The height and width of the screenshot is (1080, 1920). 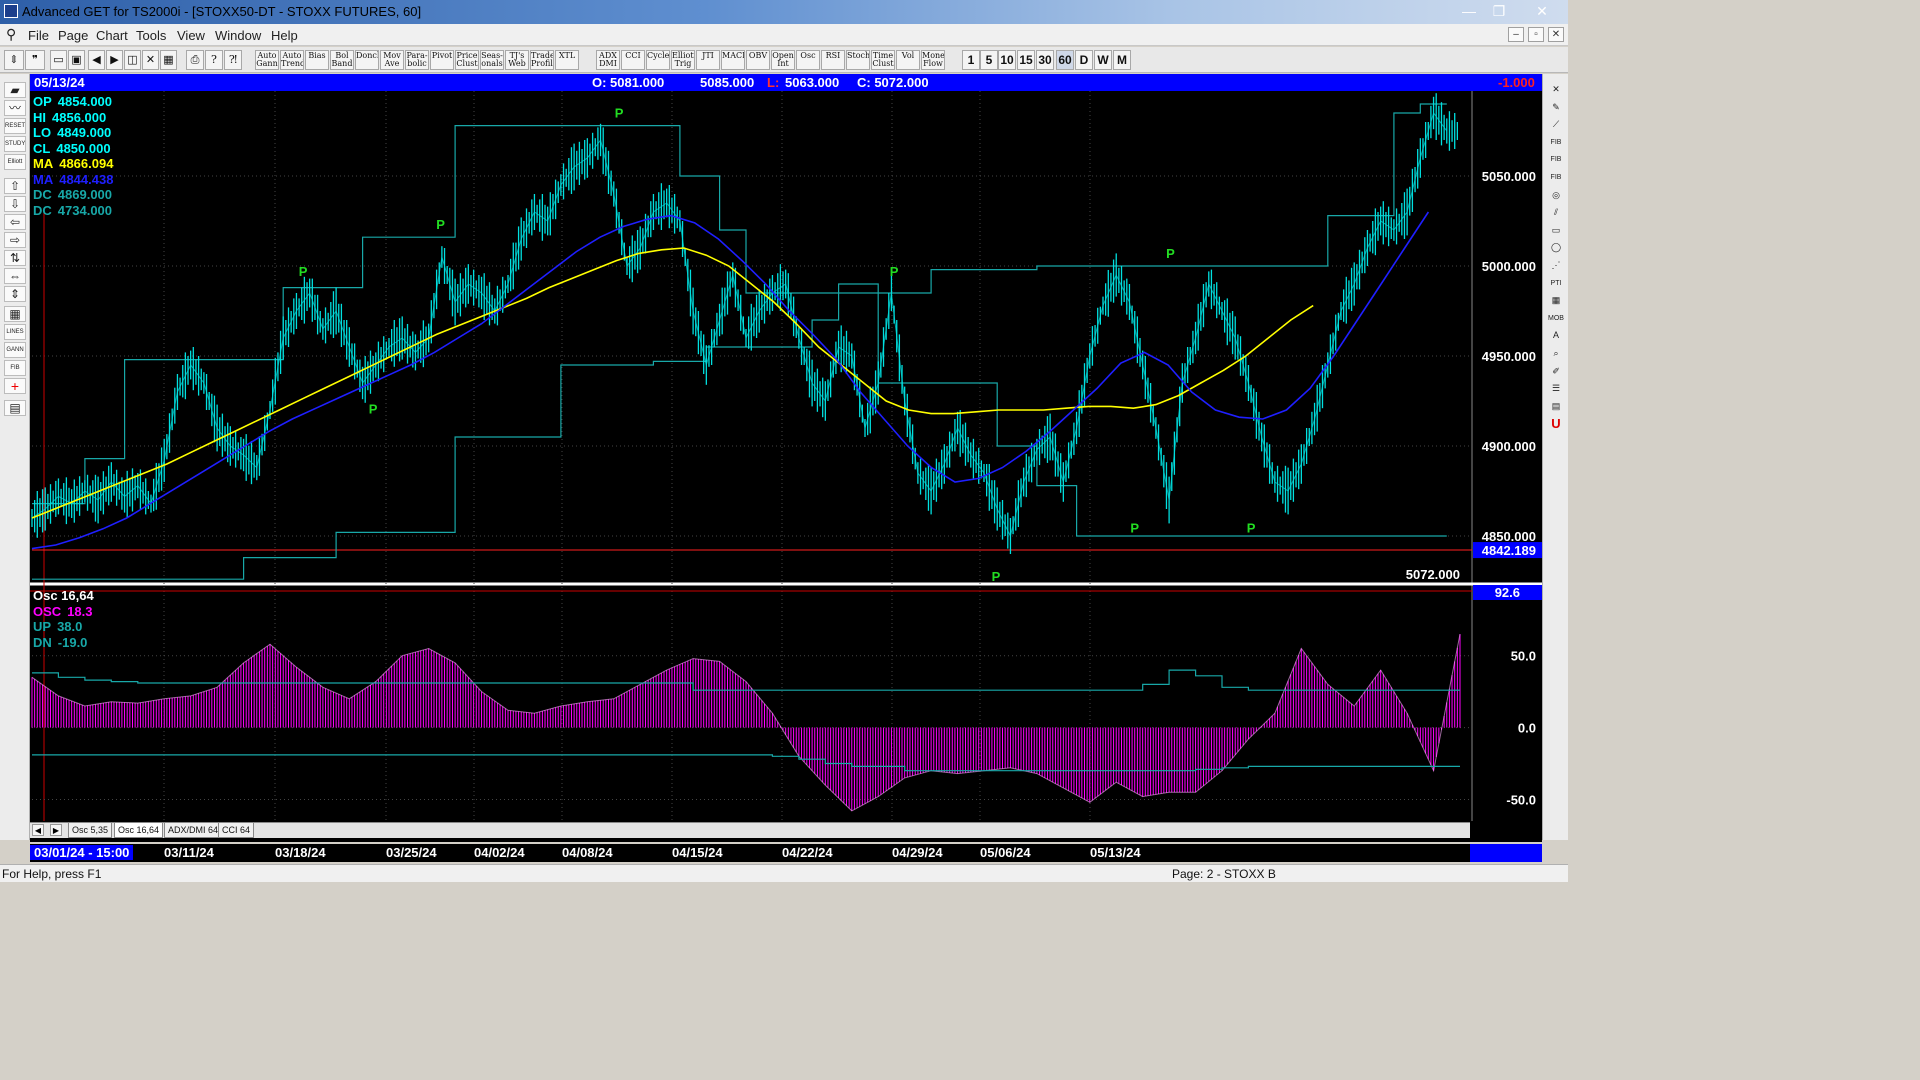 What do you see at coordinates (238, 35) in the screenshot?
I see `menu-window: Window` at bounding box center [238, 35].